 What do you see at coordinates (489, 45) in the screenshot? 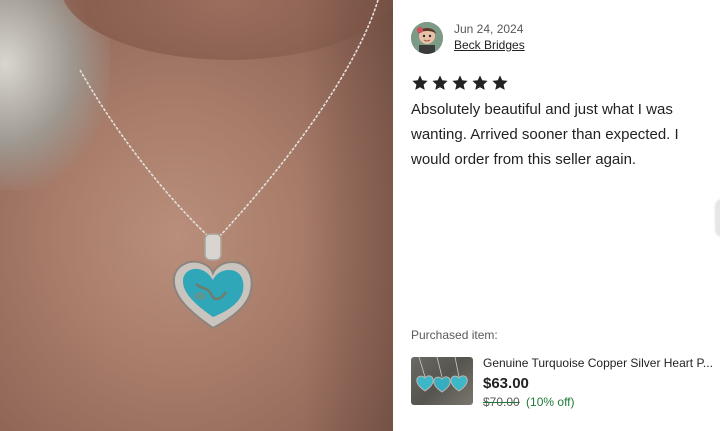
I see `reviewer-name-link: Beck Bridges` at bounding box center [489, 45].